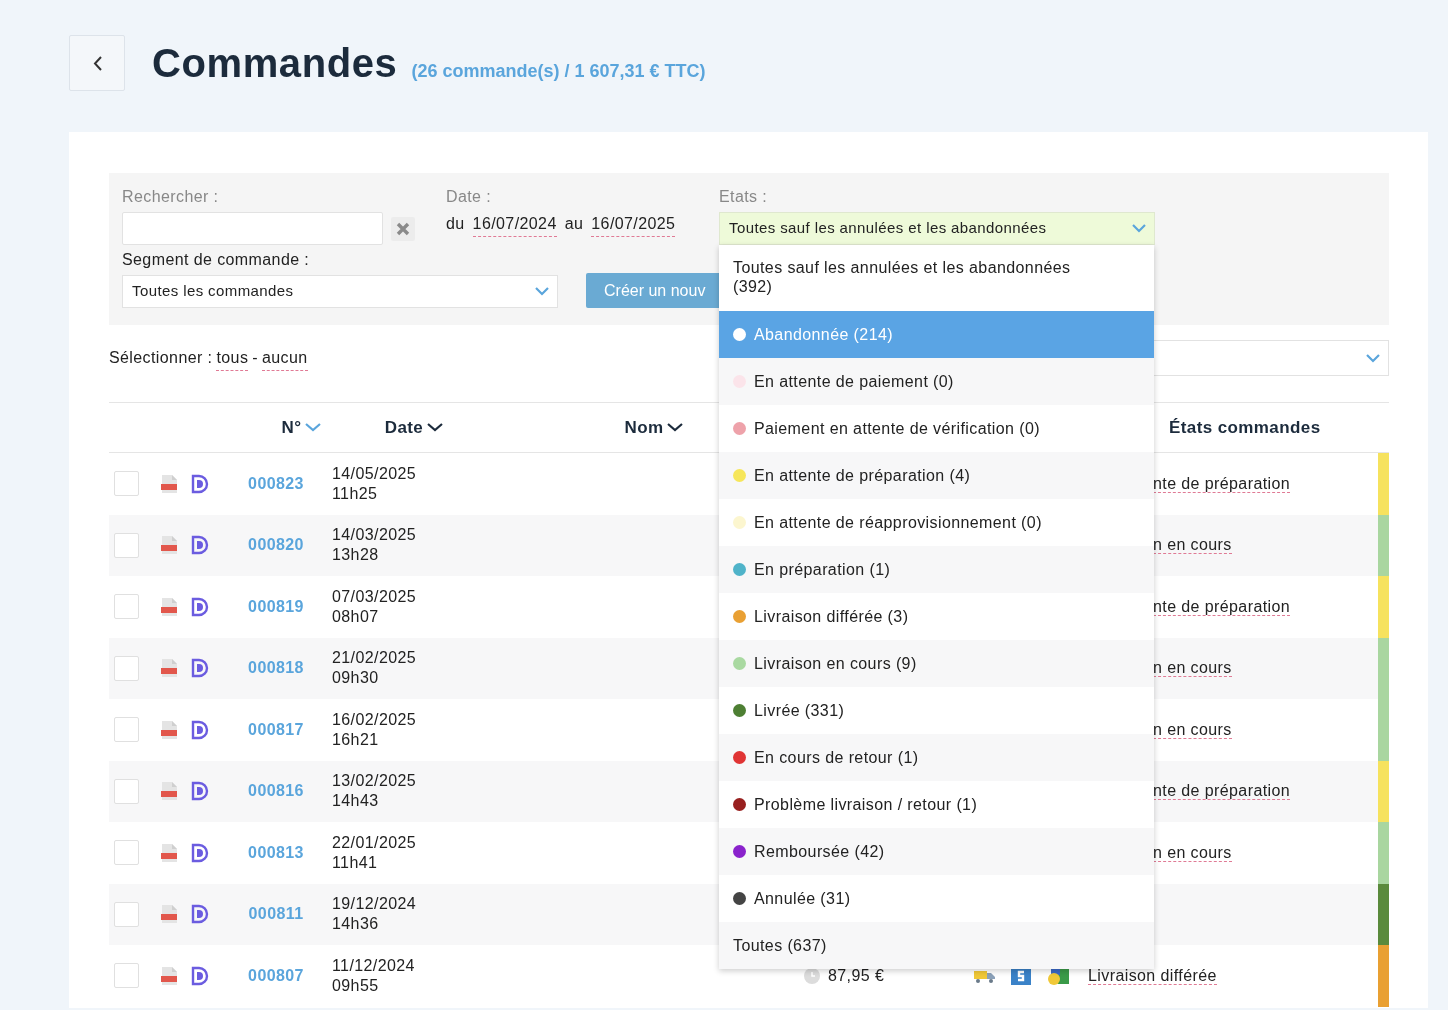 This screenshot has width=1448, height=1010. What do you see at coordinates (375, 791) in the screenshot?
I see `order-date: 13/02/2025 14h43` at bounding box center [375, 791].